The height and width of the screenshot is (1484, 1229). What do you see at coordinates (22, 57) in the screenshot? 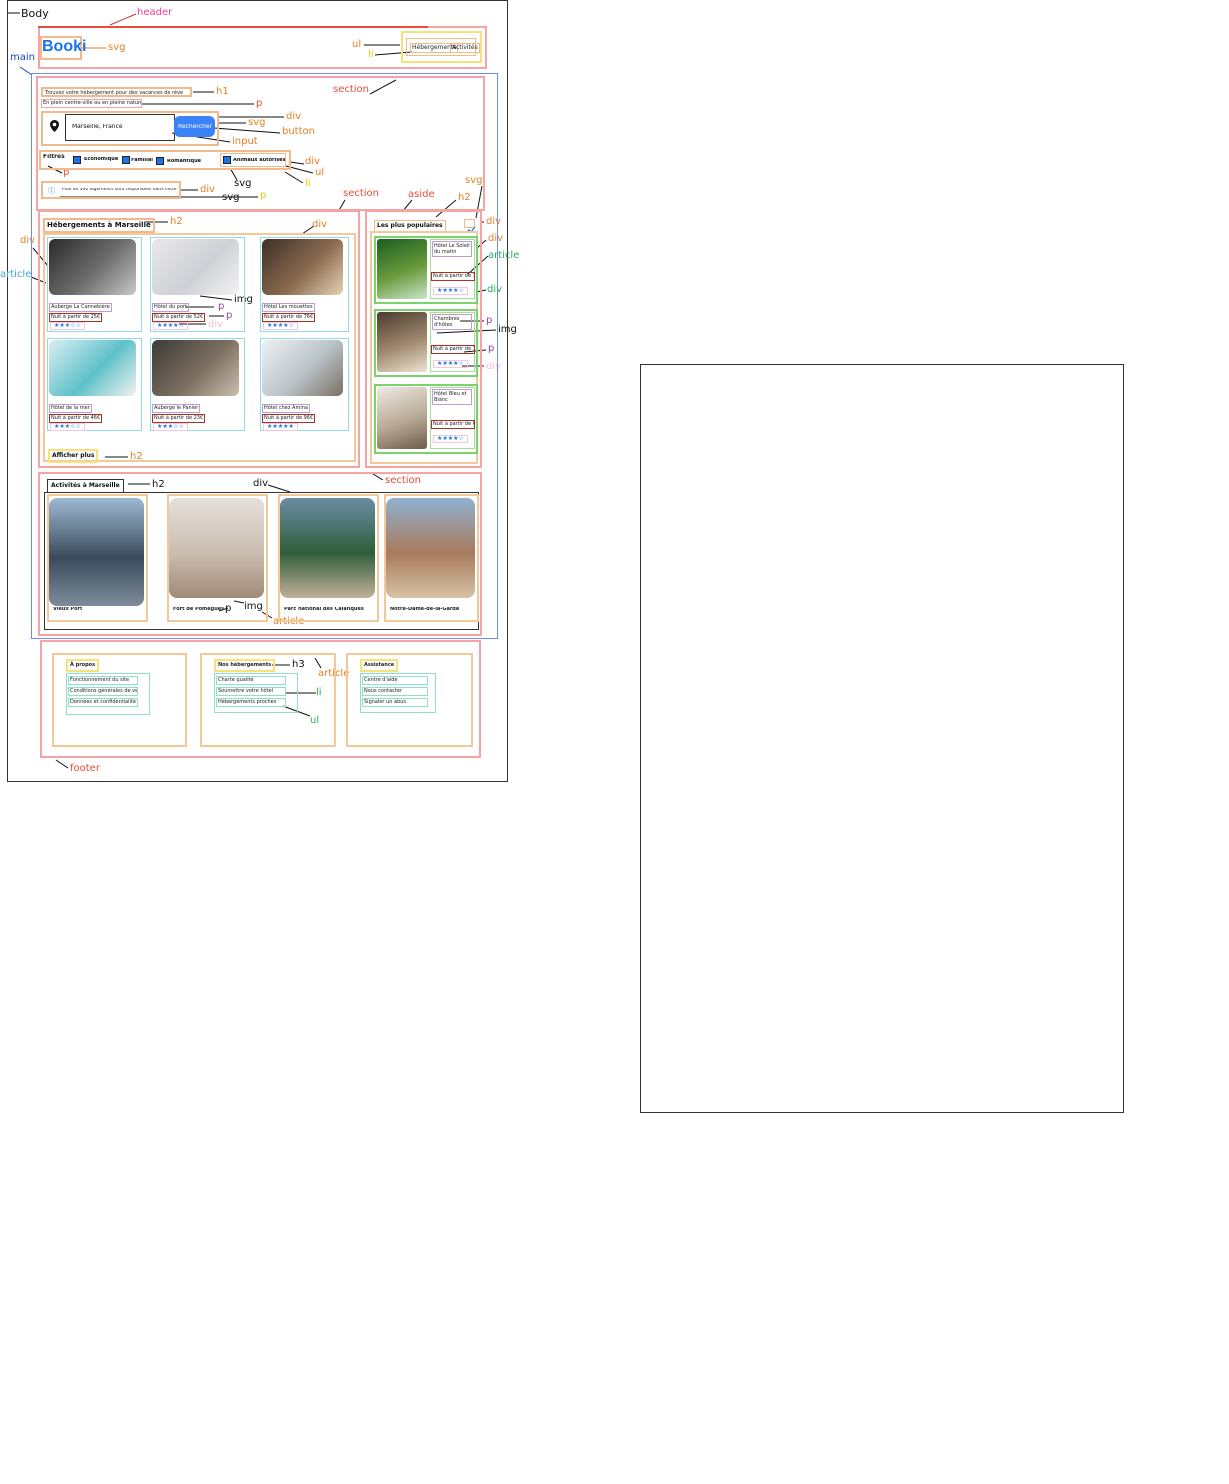
I see `label-main: main` at bounding box center [22, 57].